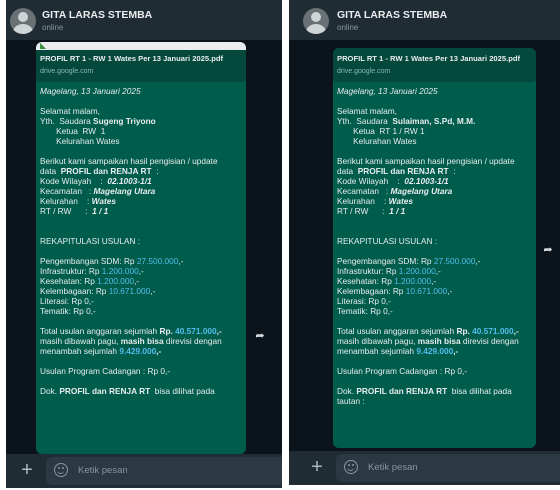 This screenshot has width=560, height=490. What do you see at coordinates (98, 121) in the screenshot?
I see `recipient-line: Yth. Saudara Sugeng Triyono` at bounding box center [98, 121].